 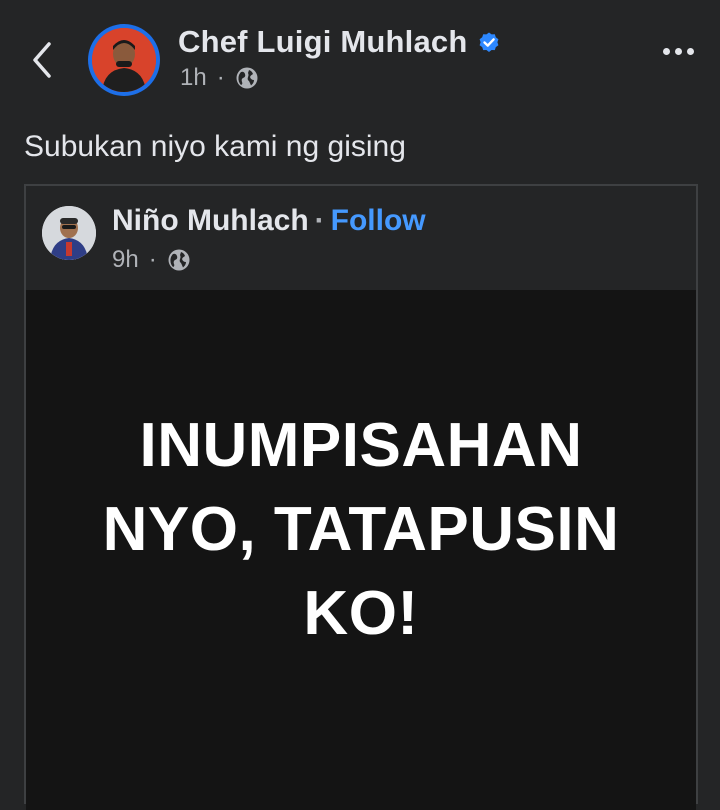 I want to click on image-text-line: NYO, TATAPUSIN, so click(x=361, y=529).